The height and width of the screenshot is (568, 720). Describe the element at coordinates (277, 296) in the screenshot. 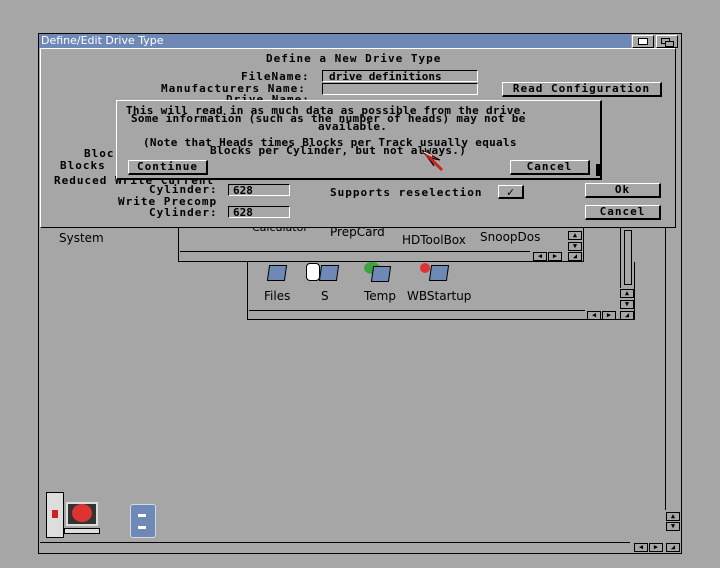

I see `icon-label-files: Files` at that location.